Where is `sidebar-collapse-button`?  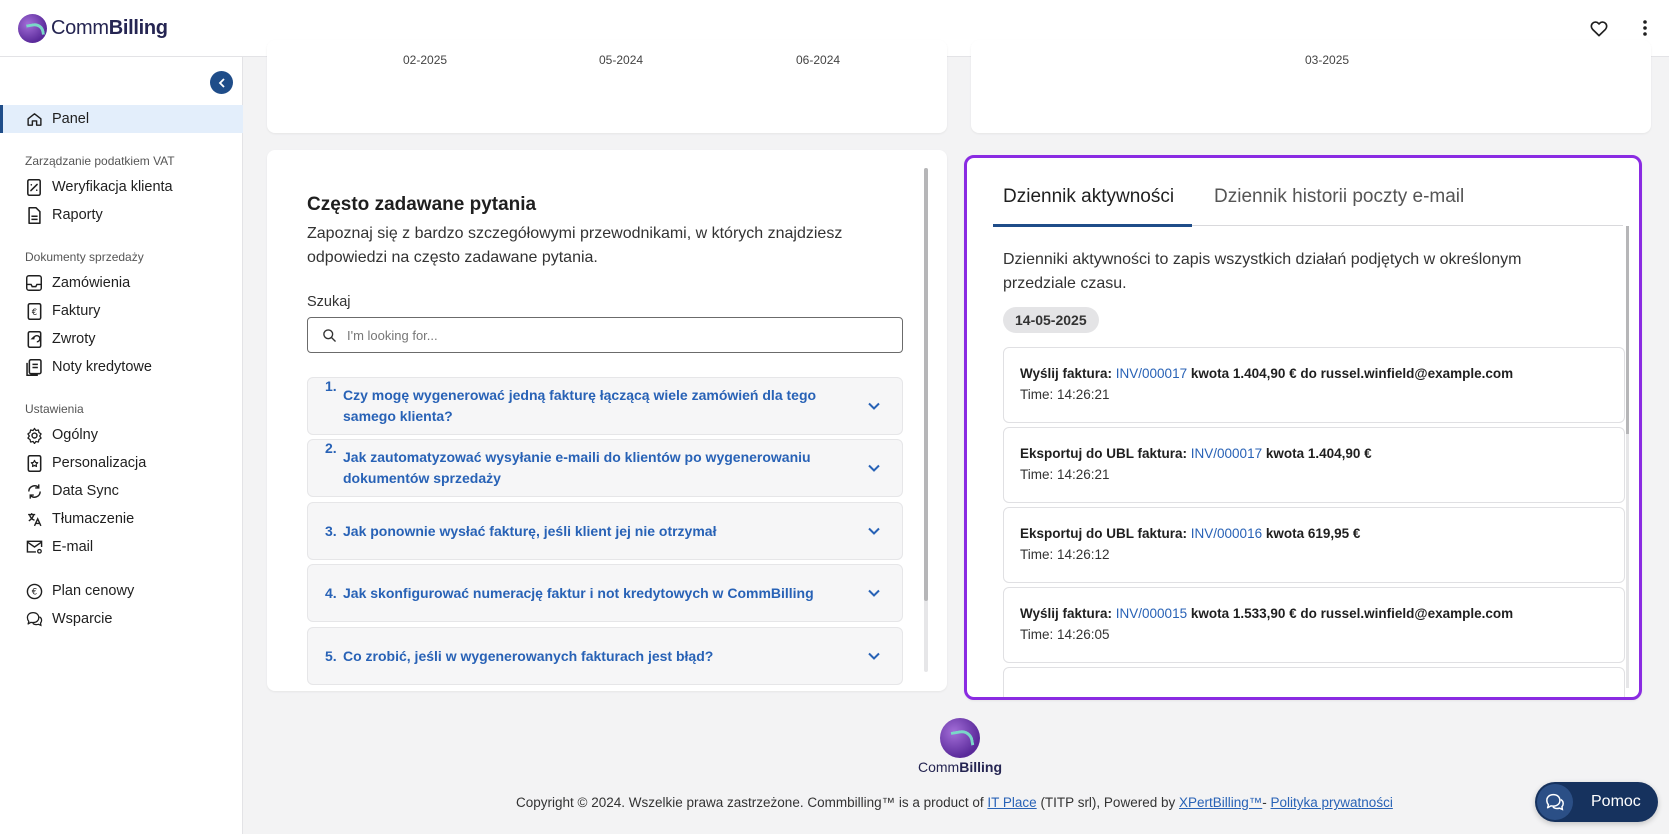
sidebar-collapse-button is located at coordinates (221, 82).